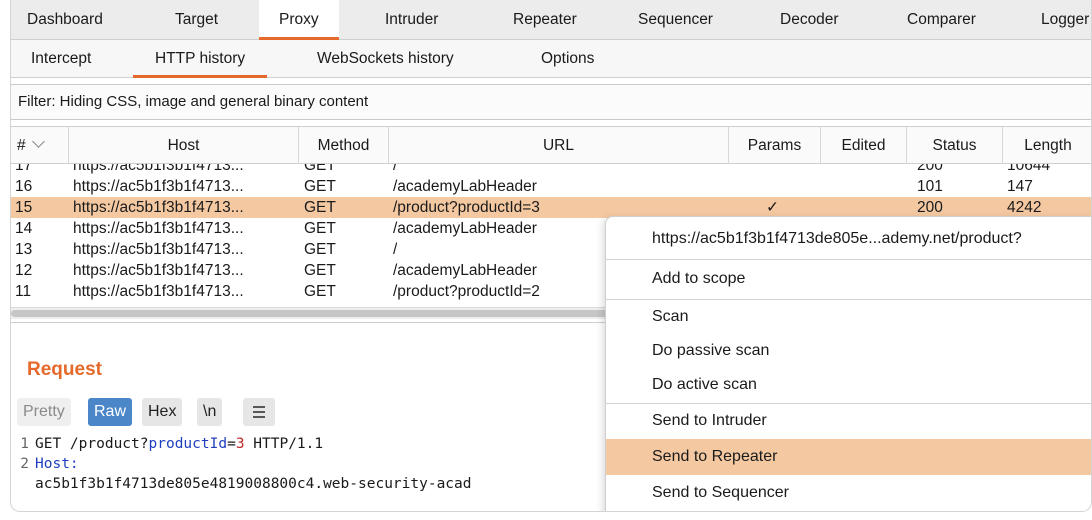  I want to click on col-length: Length, so click(1047, 145).